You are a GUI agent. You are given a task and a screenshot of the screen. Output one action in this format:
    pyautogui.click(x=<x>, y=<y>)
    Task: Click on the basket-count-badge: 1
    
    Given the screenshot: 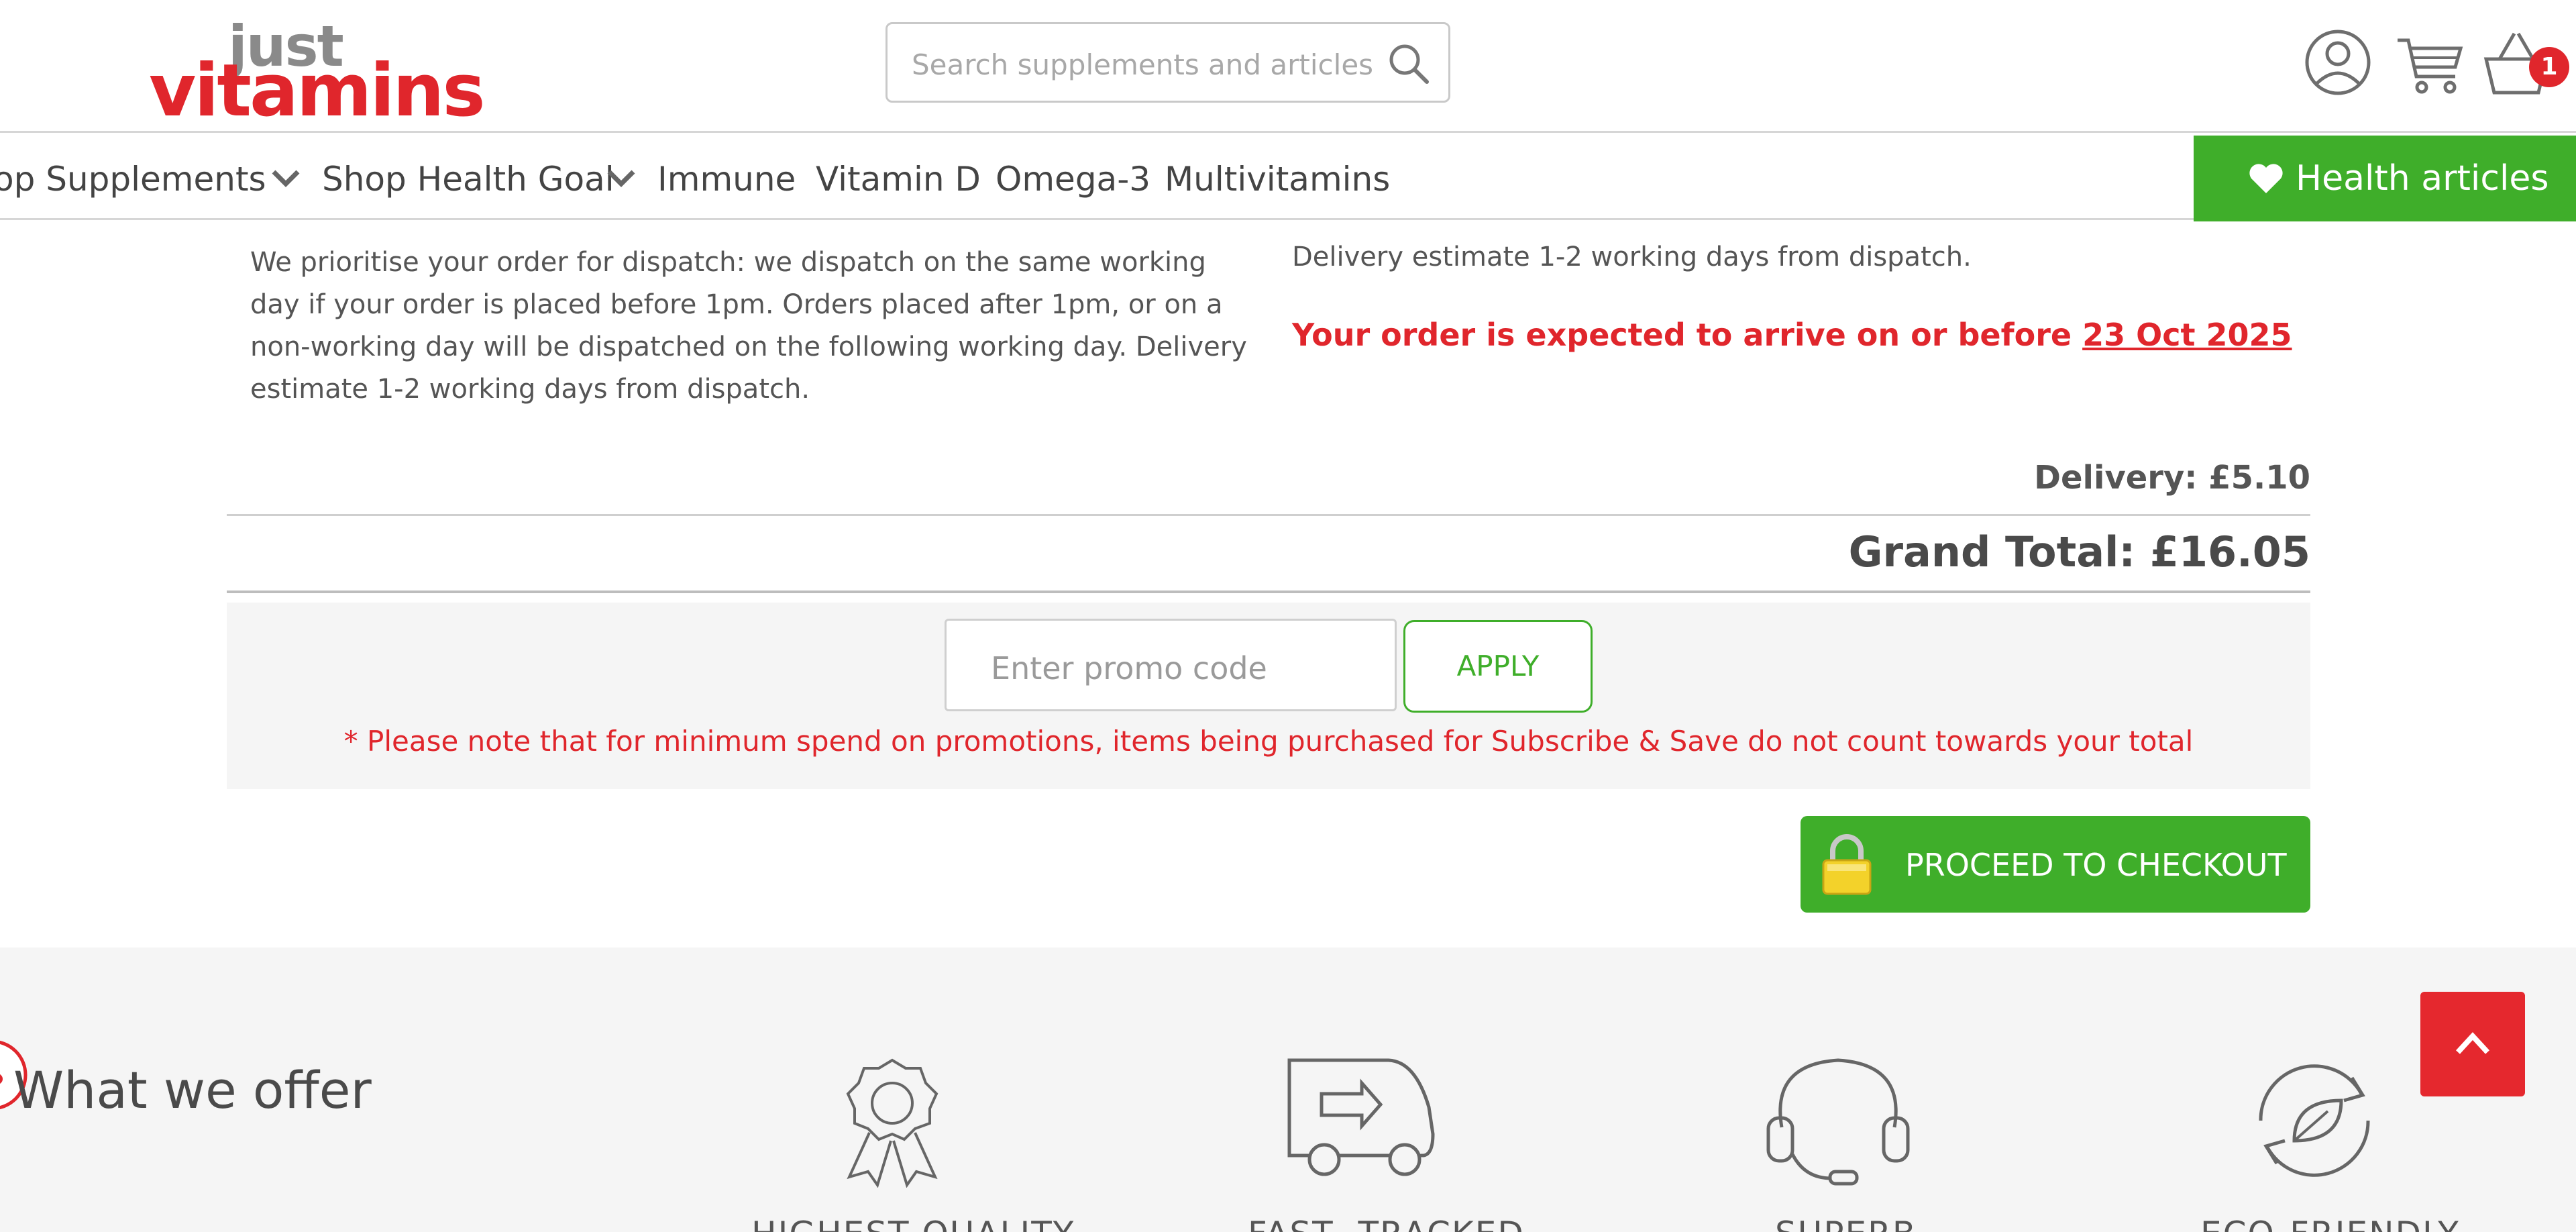 What is the action you would take?
    pyautogui.click(x=2549, y=67)
    